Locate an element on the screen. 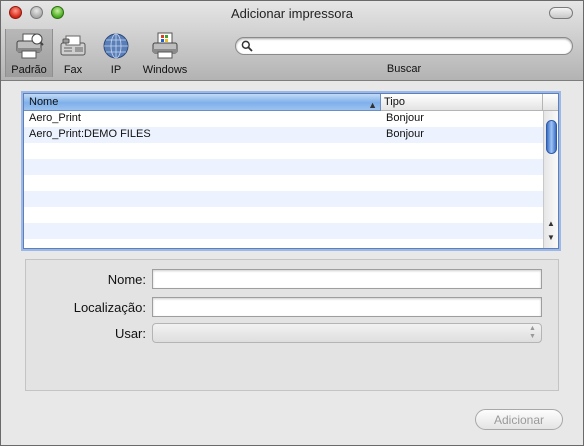  ip-globe-icon is located at coordinates (116, 46).